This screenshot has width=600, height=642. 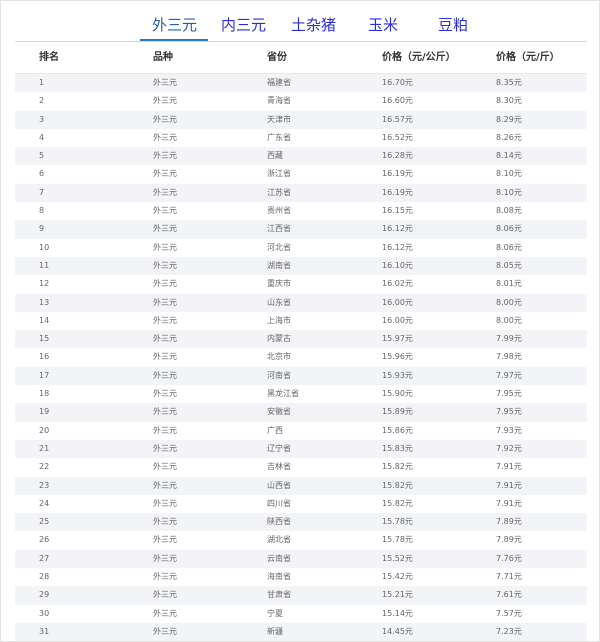 What do you see at coordinates (509, 448) in the screenshot?
I see `price-per-jin-cell: 7.92元` at bounding box center [509, 448].